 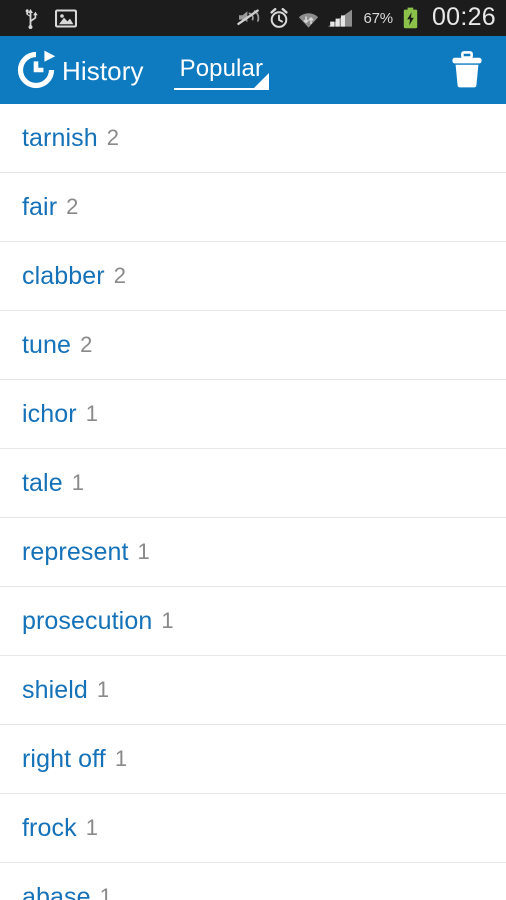 I want to click on alarm-icon, so click(x=279, y=18).